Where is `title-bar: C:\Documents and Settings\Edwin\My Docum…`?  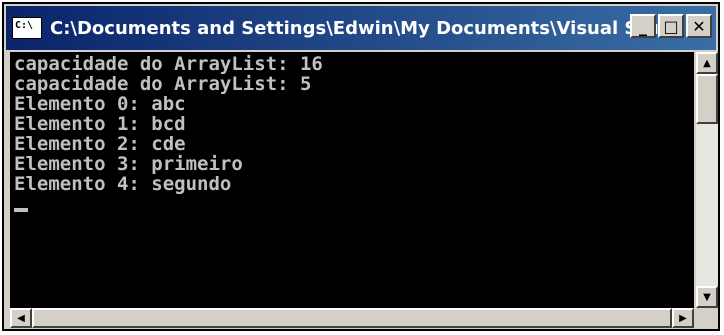
title-bar: C:\Documents and Settings\Edwin\My Docum… is located at coordinates (361, 28).